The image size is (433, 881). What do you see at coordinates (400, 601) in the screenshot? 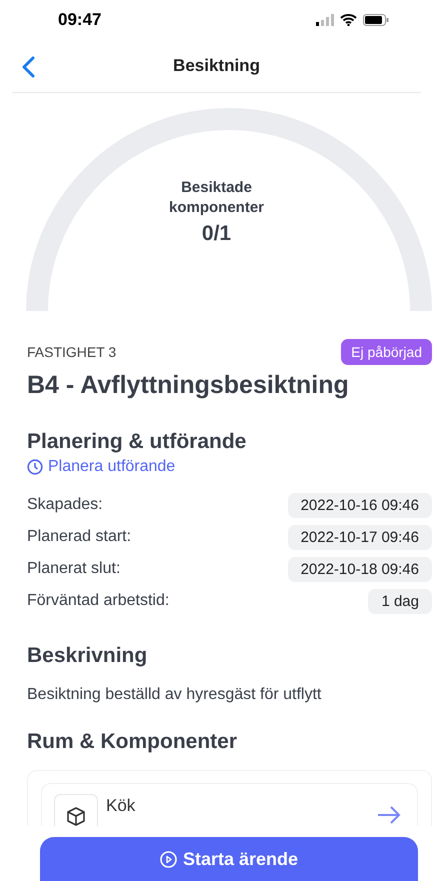
I see `field-value: 1 dag` at bounding box center [400, 601].